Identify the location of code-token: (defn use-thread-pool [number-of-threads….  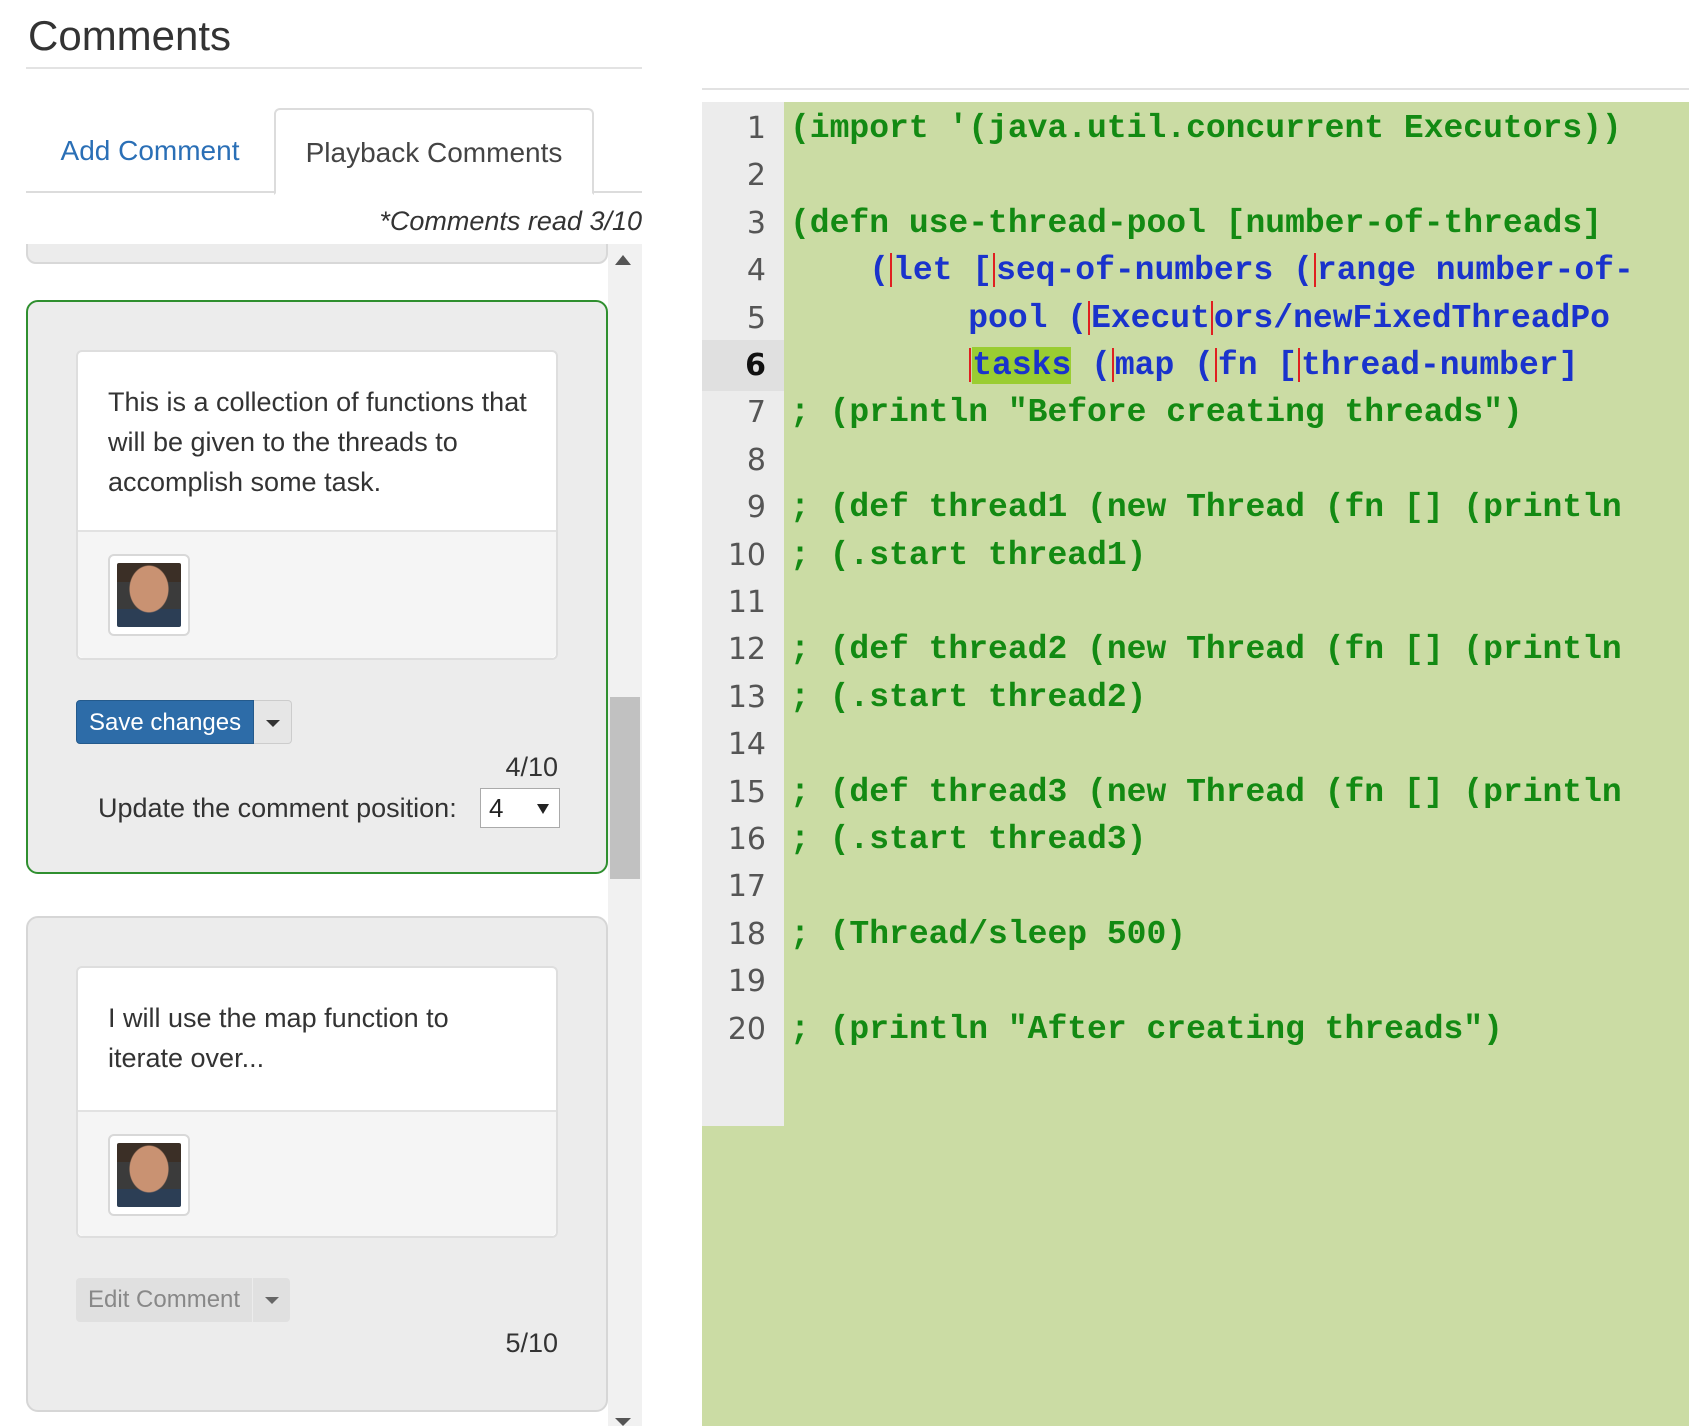
(1196, 223).